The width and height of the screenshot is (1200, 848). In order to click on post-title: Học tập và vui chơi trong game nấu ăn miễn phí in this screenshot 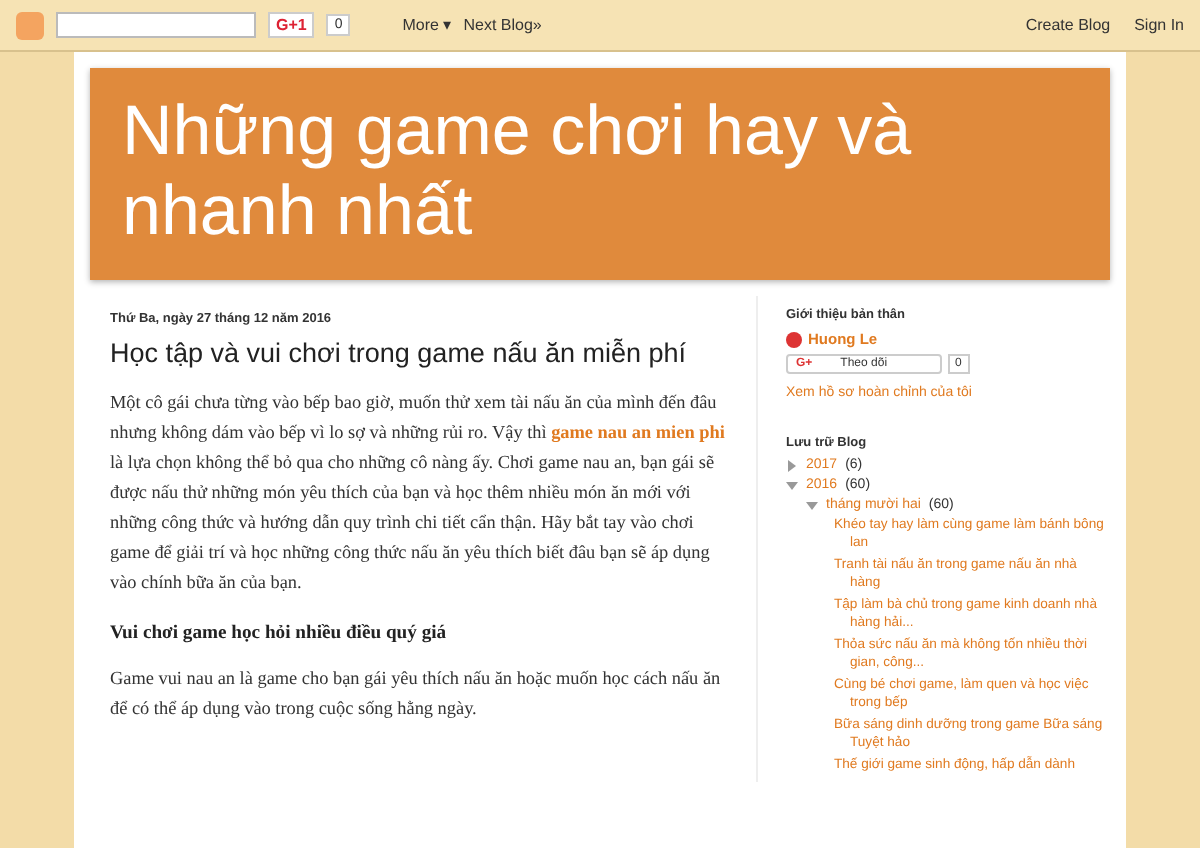, I will do `click(423, 353)`.